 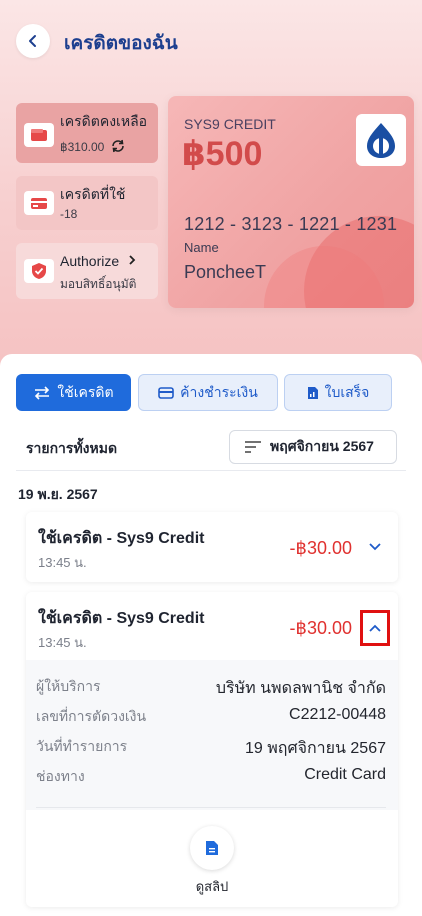 I want to click on credit-card-icon, so click(x=166, y=392).